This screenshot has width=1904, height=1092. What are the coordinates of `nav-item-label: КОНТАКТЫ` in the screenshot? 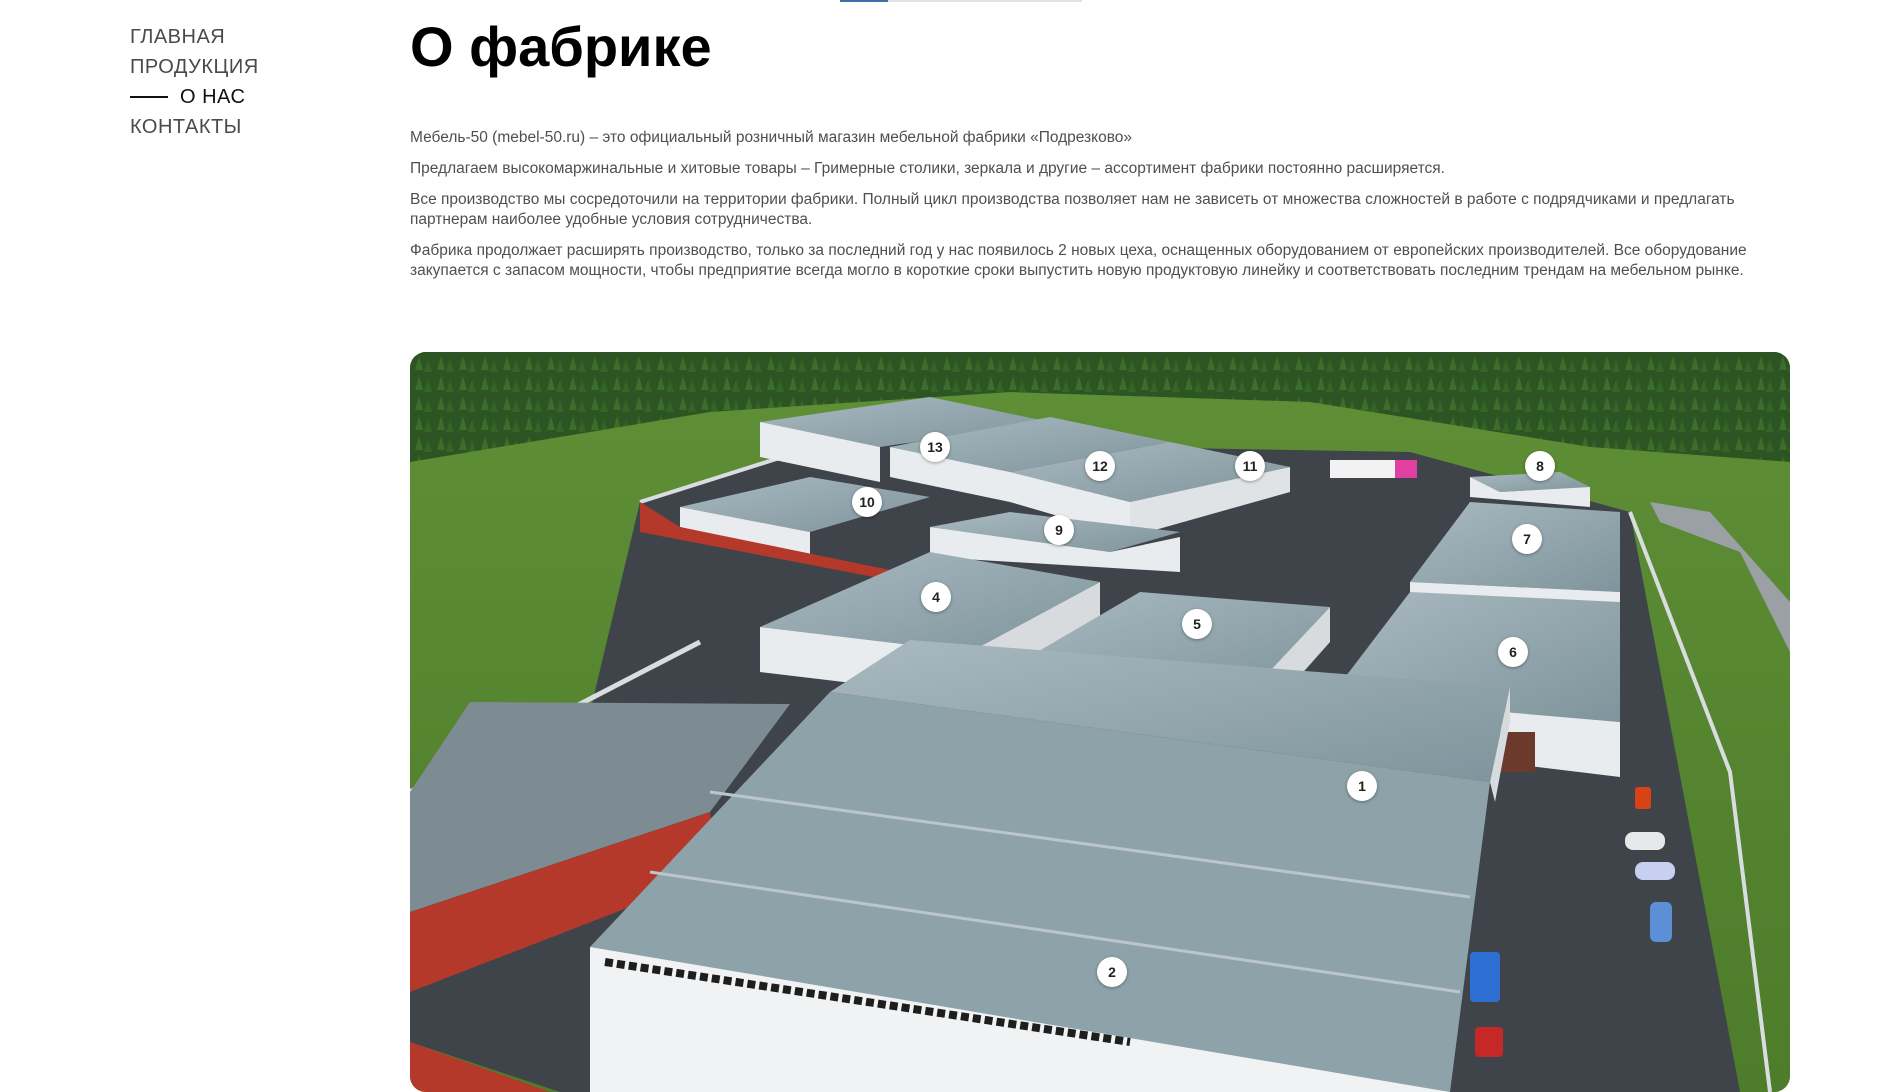 It's located at (186, 126).